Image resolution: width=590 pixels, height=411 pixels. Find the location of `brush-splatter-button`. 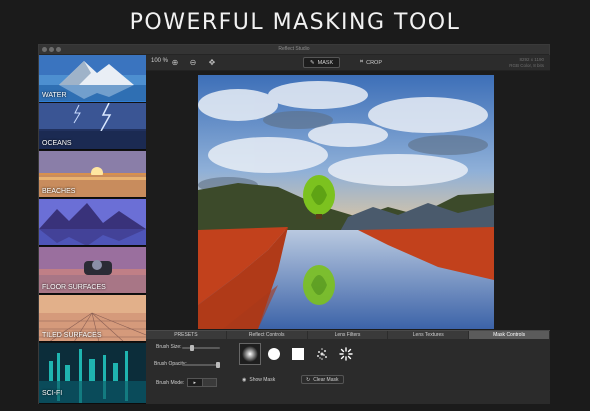

brush-splatter-button is located at coordinates (346, 354).